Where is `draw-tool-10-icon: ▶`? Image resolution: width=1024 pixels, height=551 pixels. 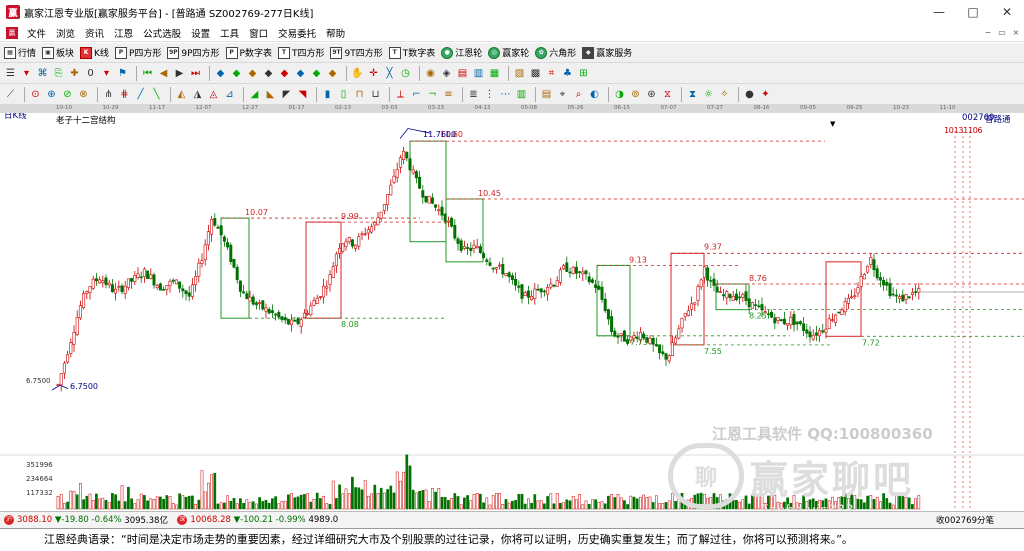 draw-tool-10-icon: ▶ is located at coordinates (179, 73).